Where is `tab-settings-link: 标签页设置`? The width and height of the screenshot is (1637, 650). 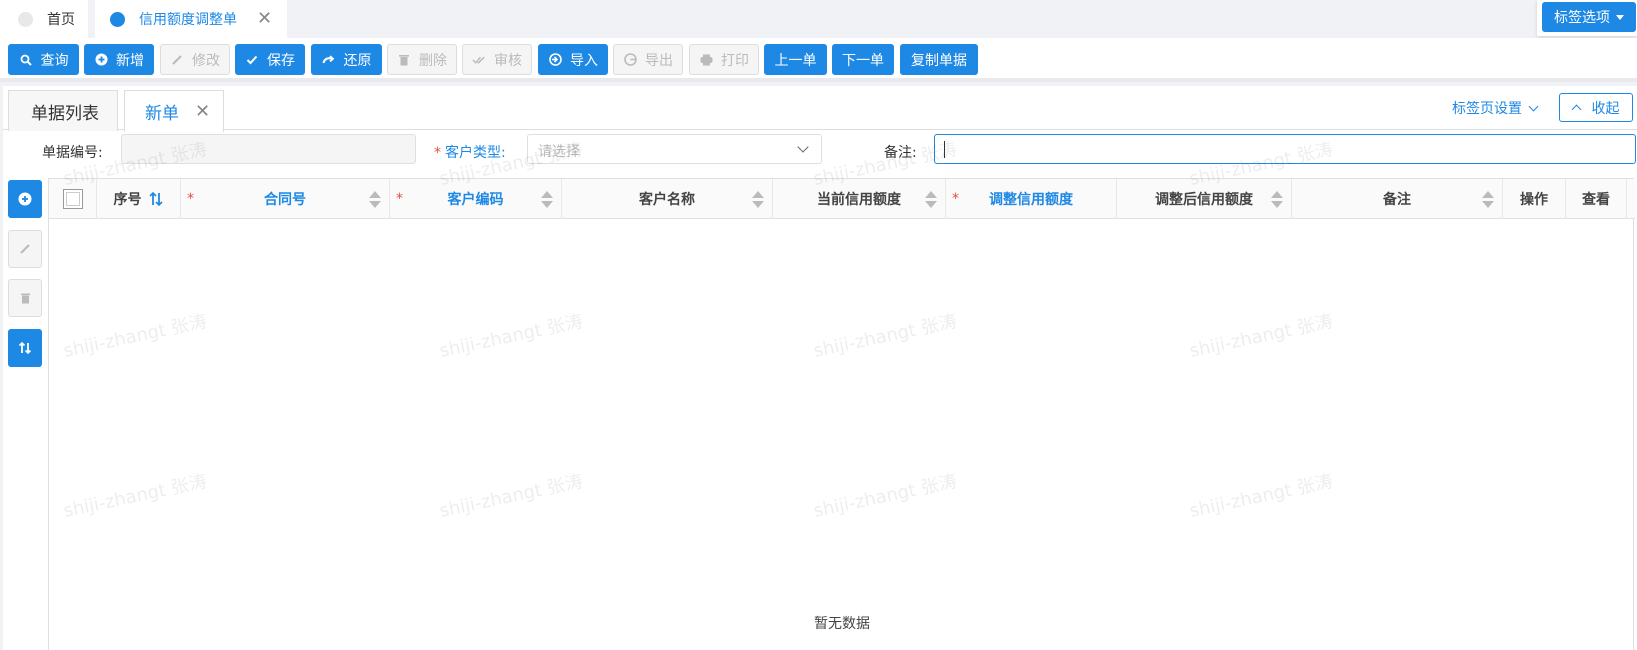
tab-settings-link: 标签页设置 is located at coordinates (1495, 108).